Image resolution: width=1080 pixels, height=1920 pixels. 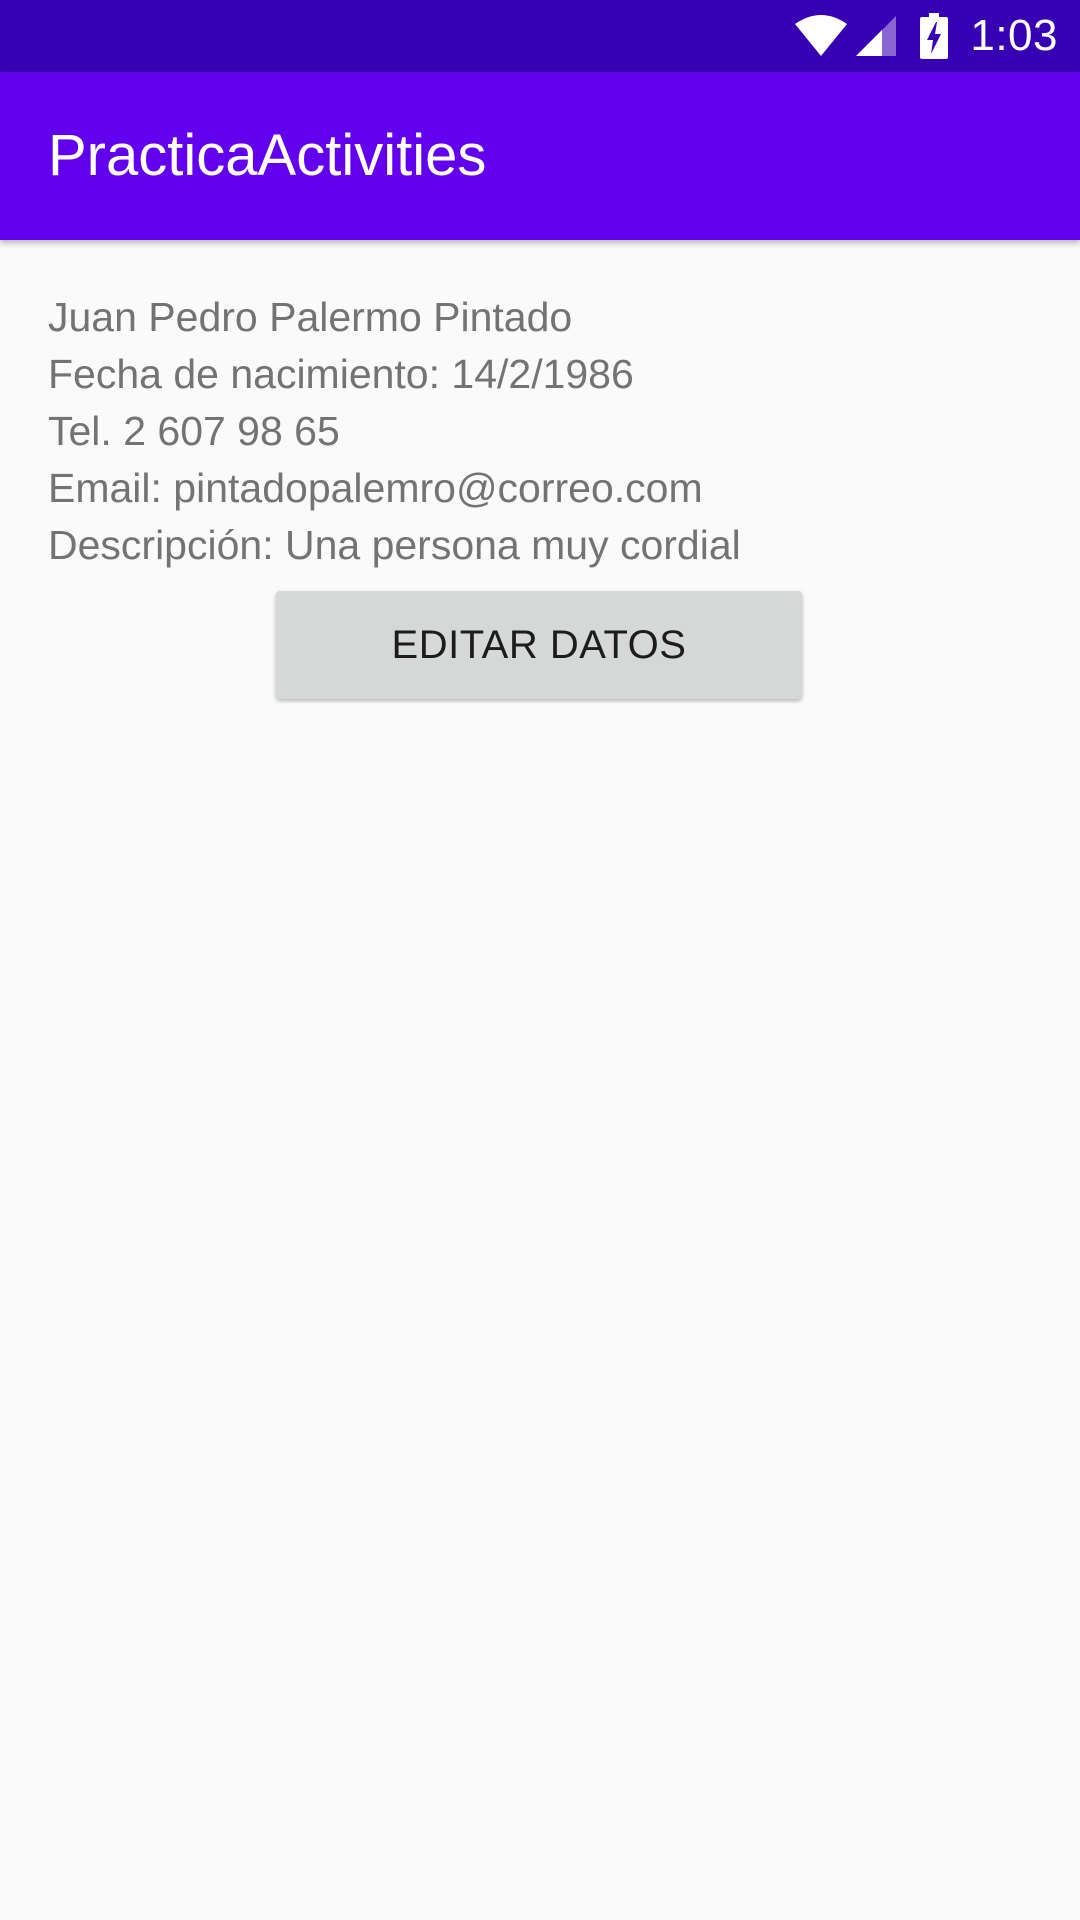 I want to click on app-bar: PracticaActivities, so click(x=540, y=156).